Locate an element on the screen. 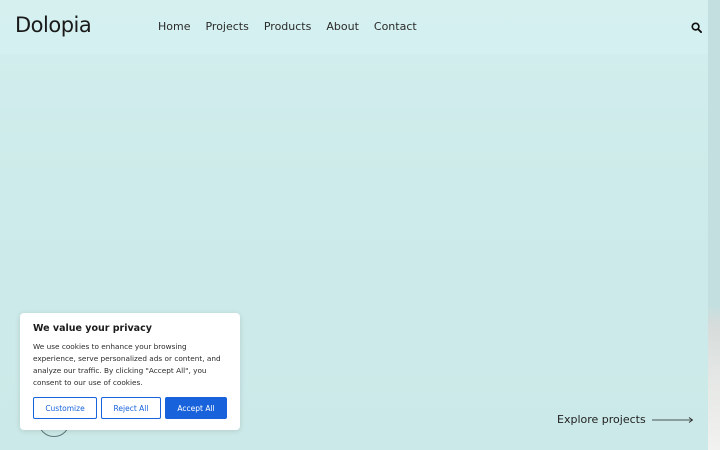 The image size is (720, 450). explore-projects-label: Explore projects is located at coordinates (601, 419).